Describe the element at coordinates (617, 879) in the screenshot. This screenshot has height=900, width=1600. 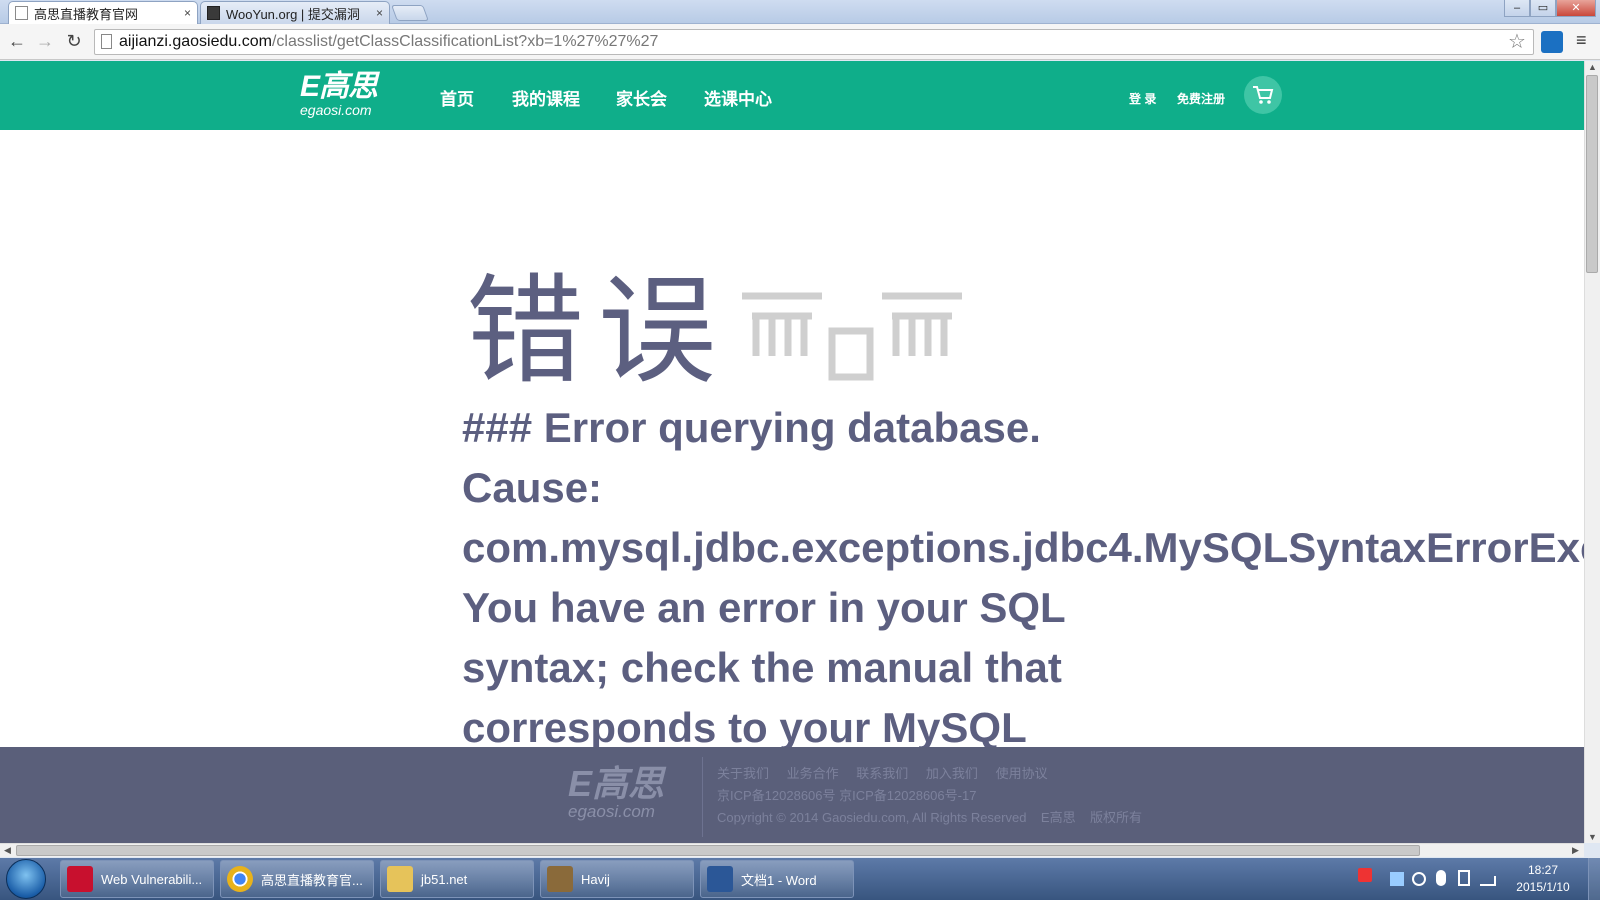
I see `taskbar-item-havij: Havij` at that location.